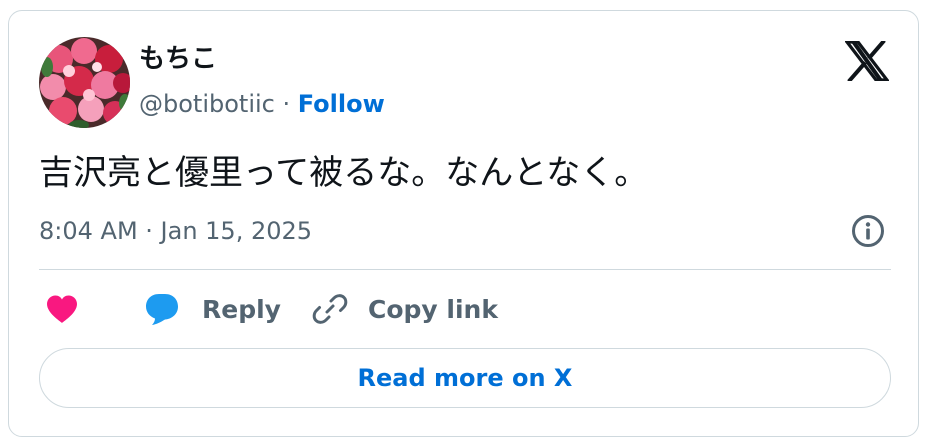  Describe the element at coordinates (330, 309) in the screenshot. I see `link-icon` at that location.